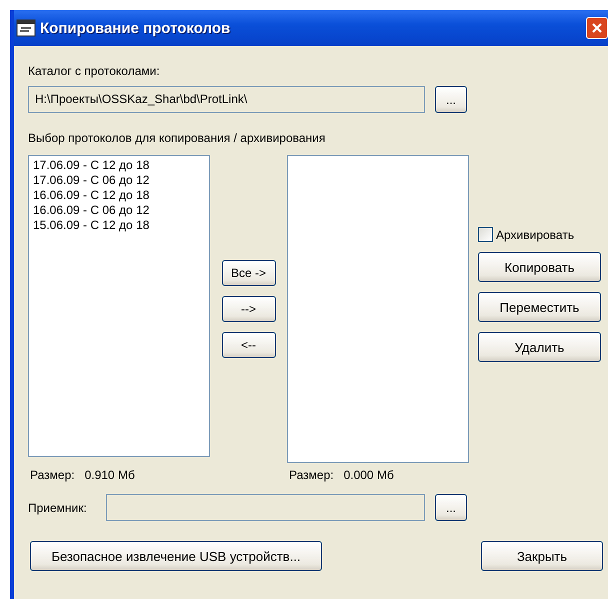 The width and height of the screenshot is (608, 599). What do you see at coordinates (58, 507) in the screenshot?
I see `receiver-label: Приемник:` at bounding box center [58, 507].